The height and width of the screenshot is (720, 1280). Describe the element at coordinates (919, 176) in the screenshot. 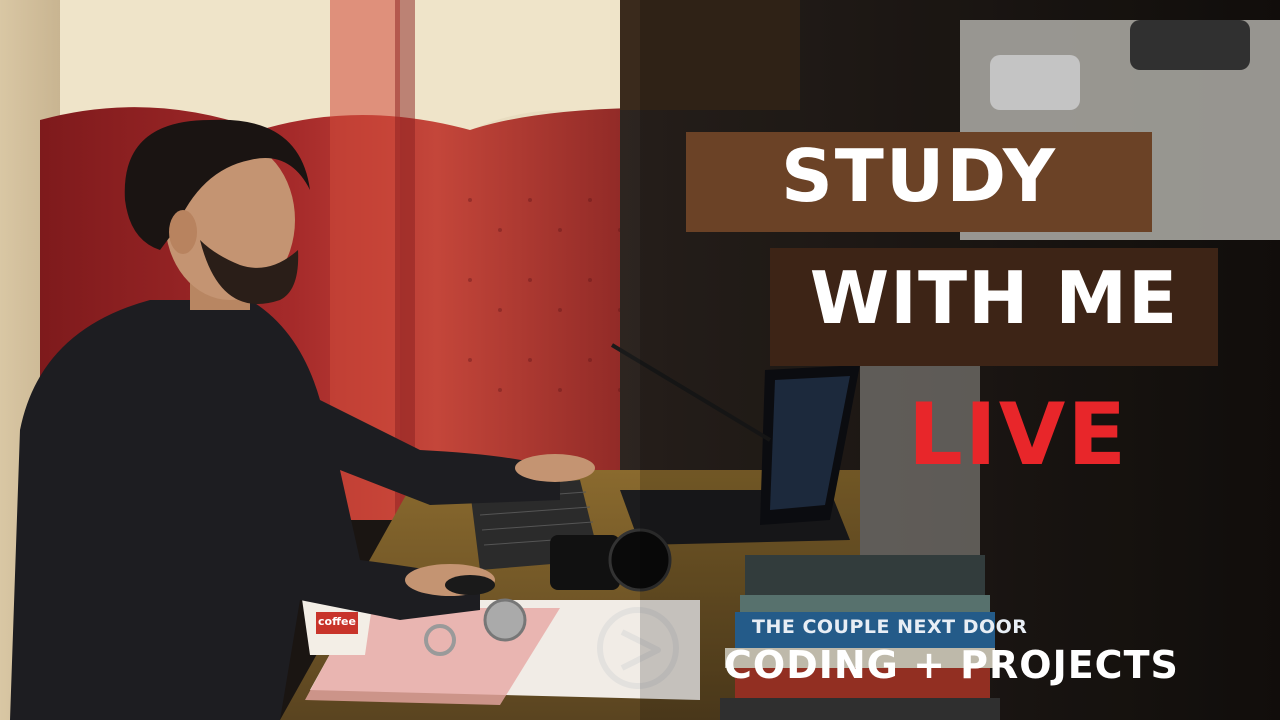

I see `title-study: STUDY` at that location.